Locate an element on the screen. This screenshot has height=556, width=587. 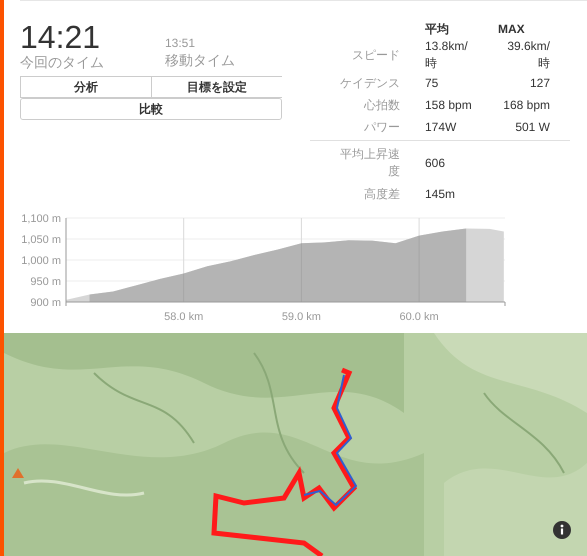
stat-value: 606 is located at coordinates (435, 163).